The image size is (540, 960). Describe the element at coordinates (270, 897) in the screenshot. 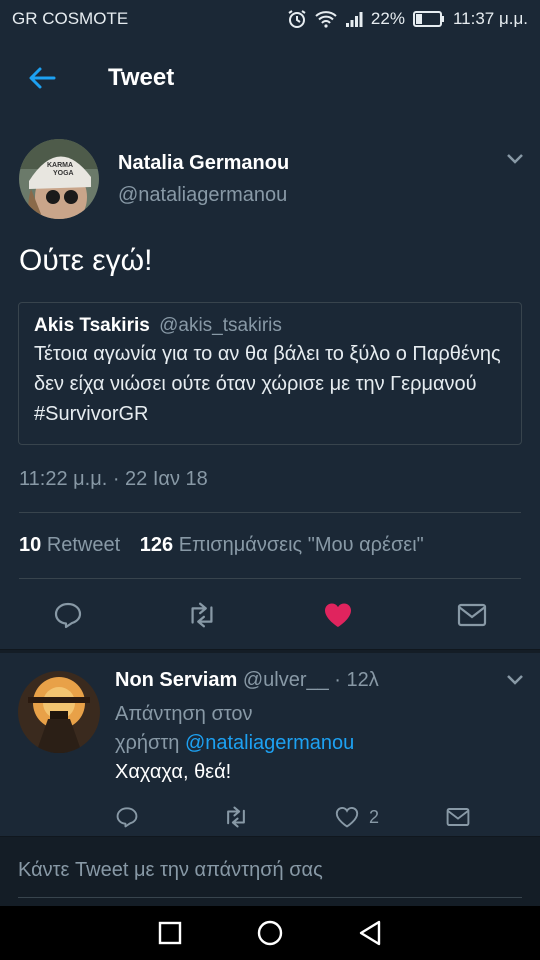

I see `compose-underline` at that location.